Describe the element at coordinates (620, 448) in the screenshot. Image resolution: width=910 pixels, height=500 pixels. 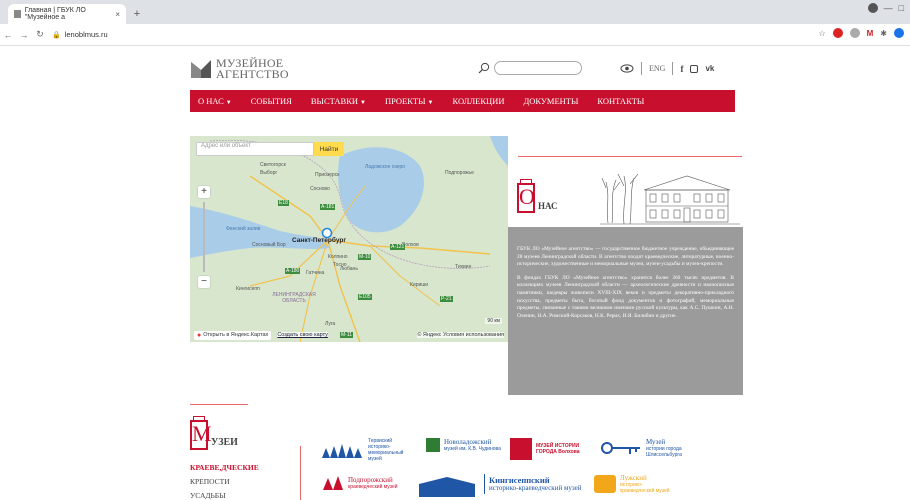
I see `key-icon` at that location.